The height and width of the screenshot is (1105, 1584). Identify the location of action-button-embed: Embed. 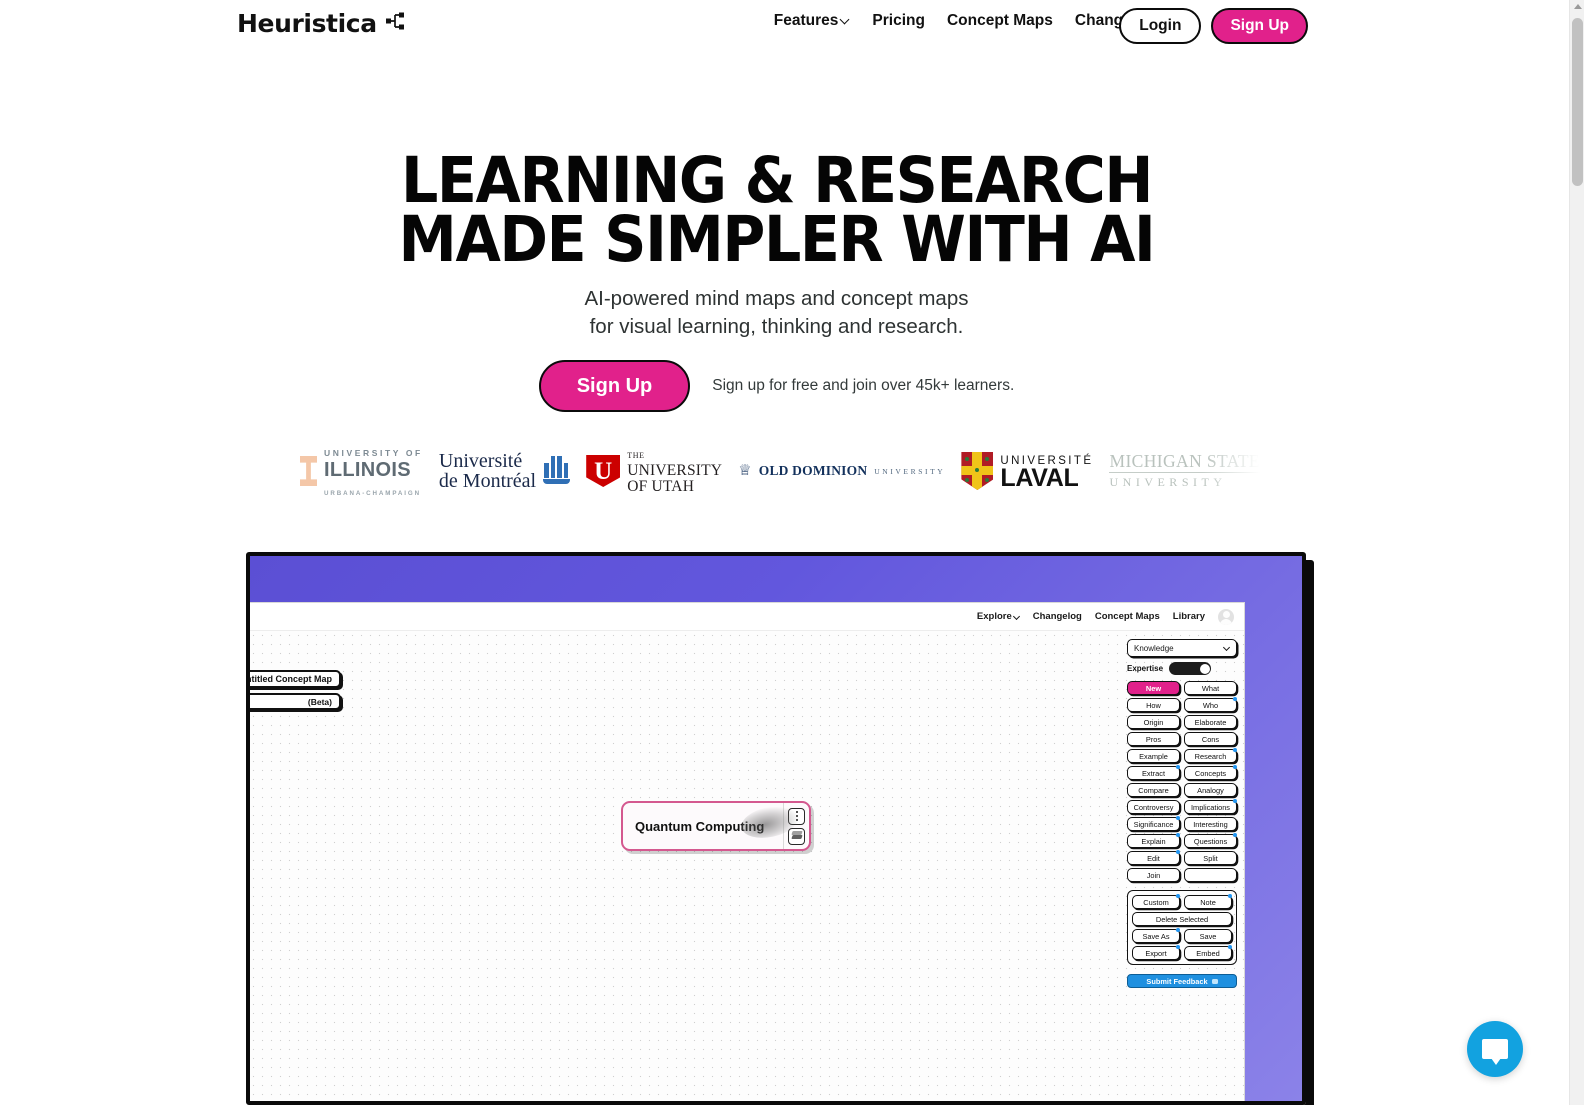
(1208, 952).